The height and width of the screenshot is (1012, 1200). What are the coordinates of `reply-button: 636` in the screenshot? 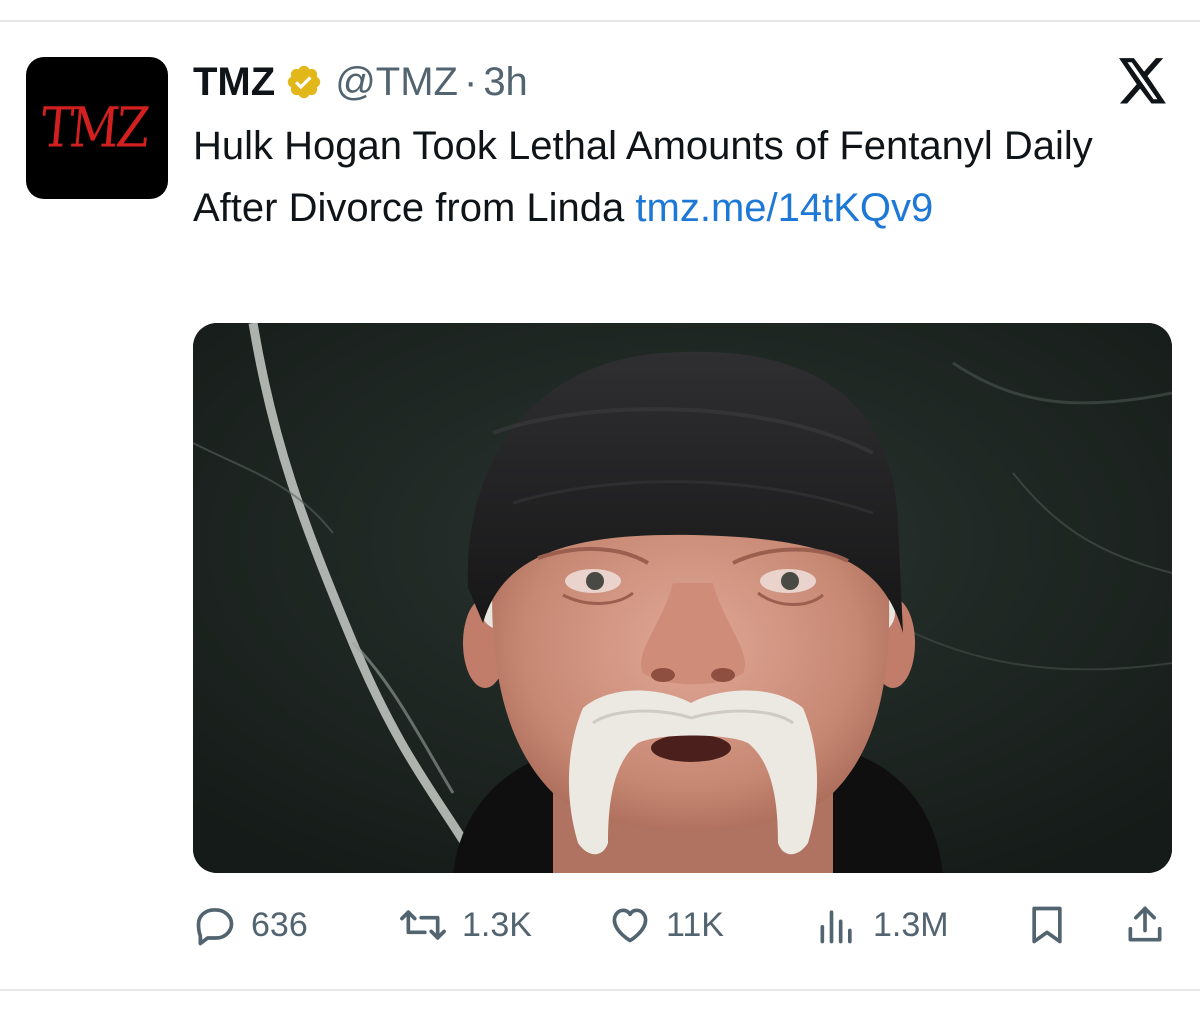 It's located at (250, 925).